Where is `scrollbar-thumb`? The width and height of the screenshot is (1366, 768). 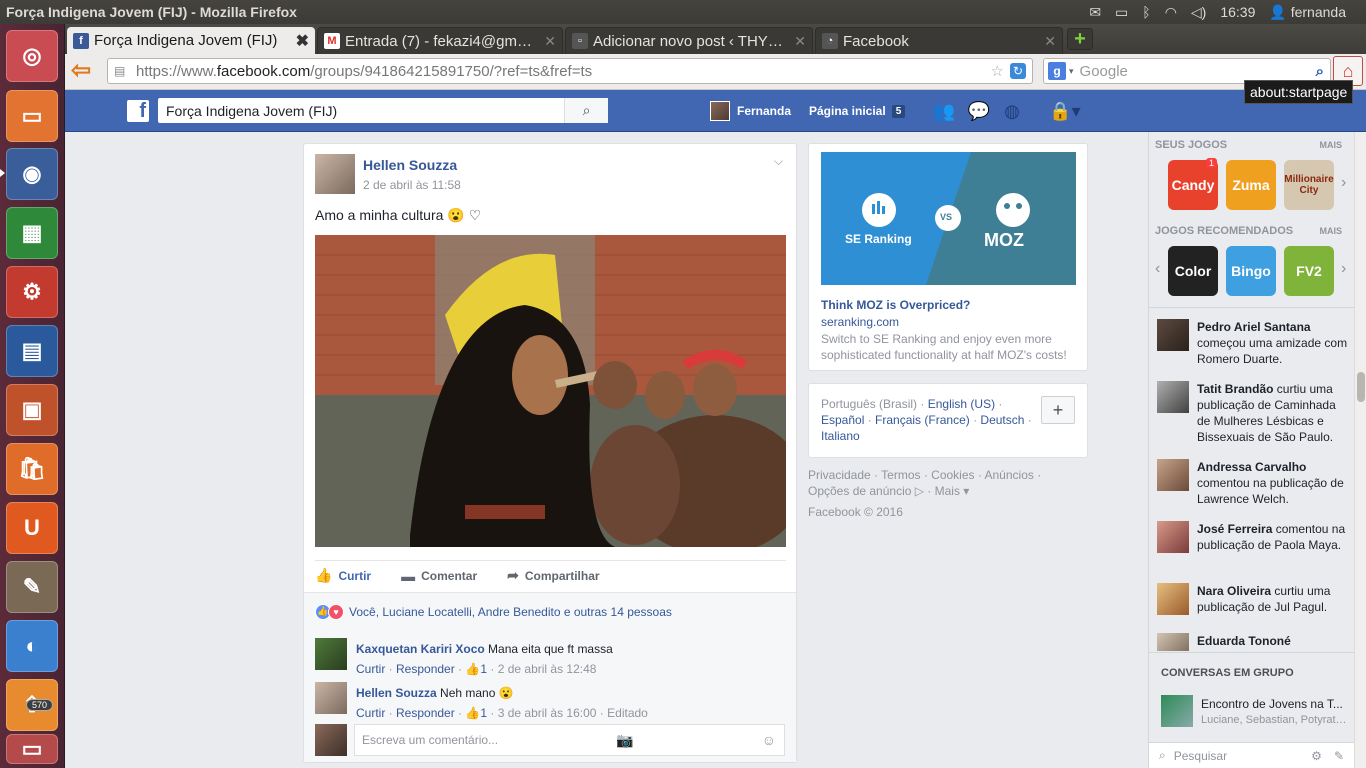
scrollbar-thumb is located at coordinates (1361, 387).